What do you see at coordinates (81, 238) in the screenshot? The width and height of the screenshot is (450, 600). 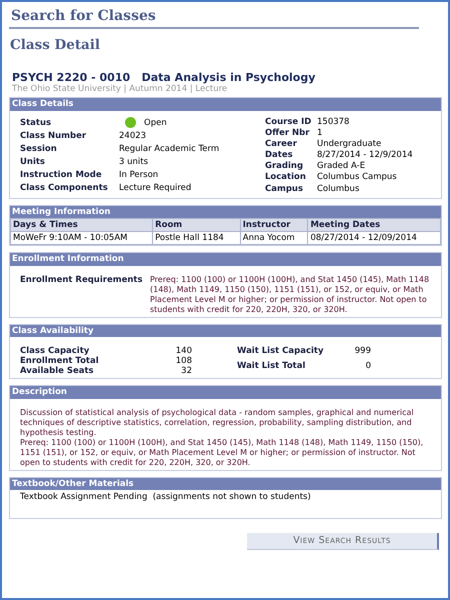 I see `table-cell: MoWeFr 9:10AM - 10:05AM` at bounding box center [81, 238].